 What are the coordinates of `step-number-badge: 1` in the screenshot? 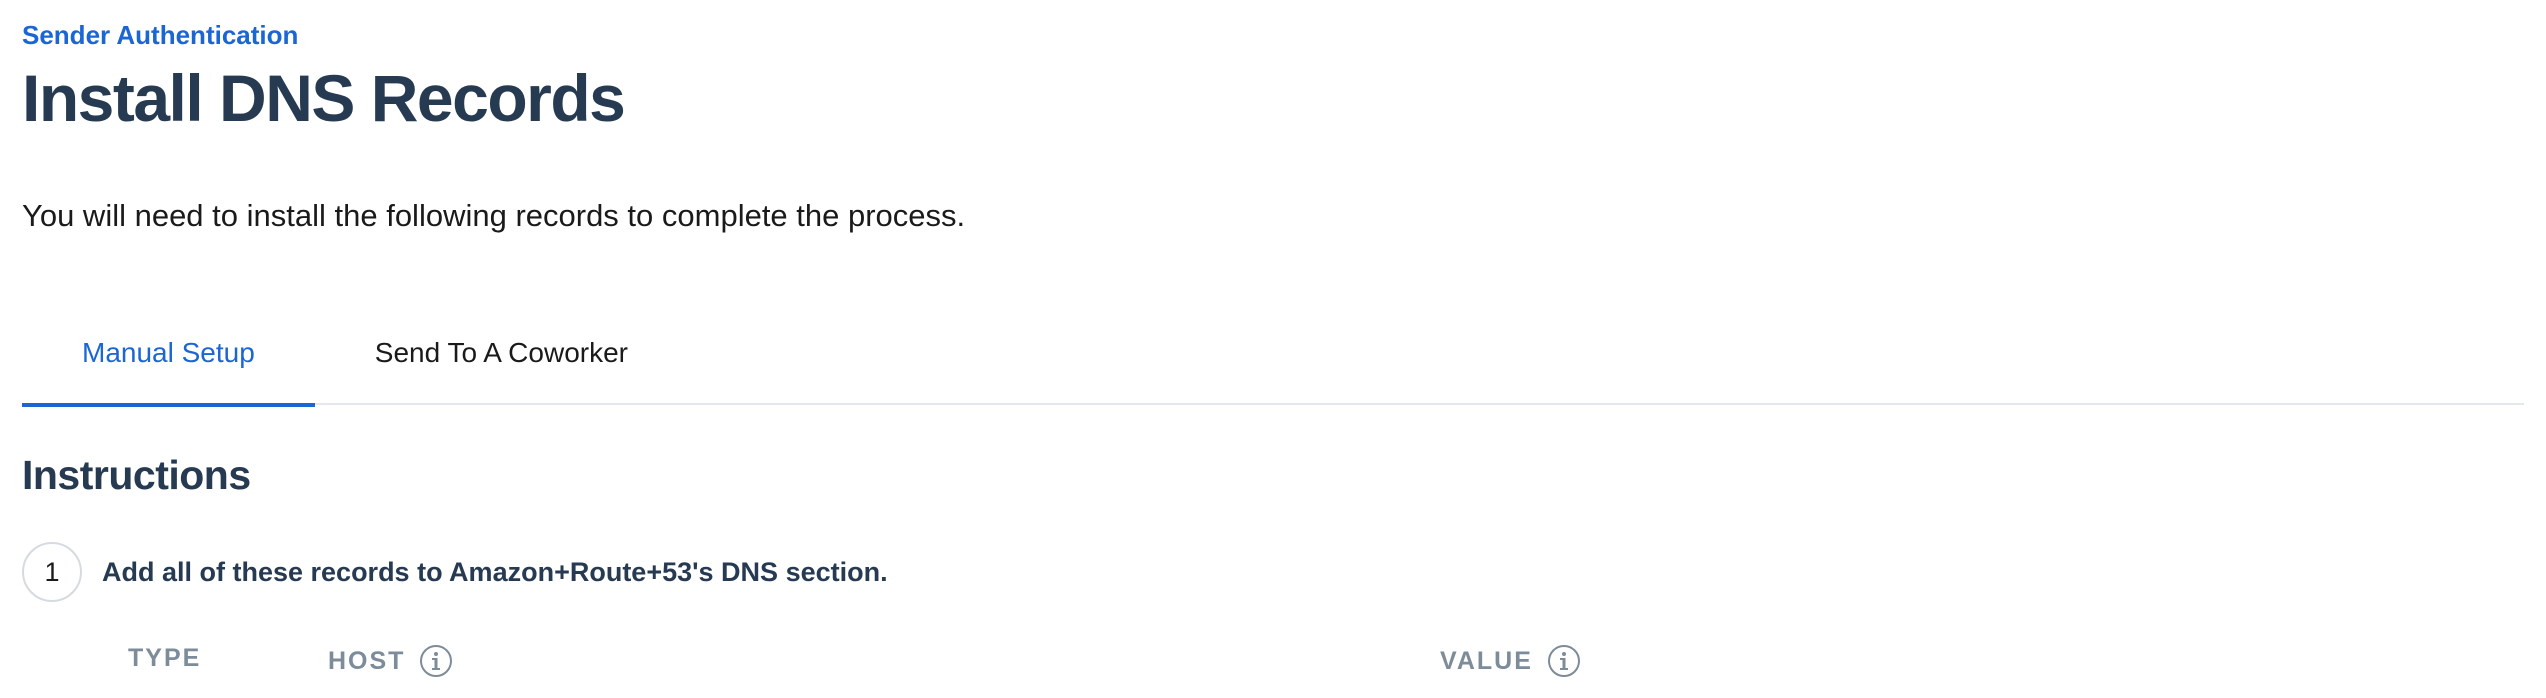 It's located at (52, 572).